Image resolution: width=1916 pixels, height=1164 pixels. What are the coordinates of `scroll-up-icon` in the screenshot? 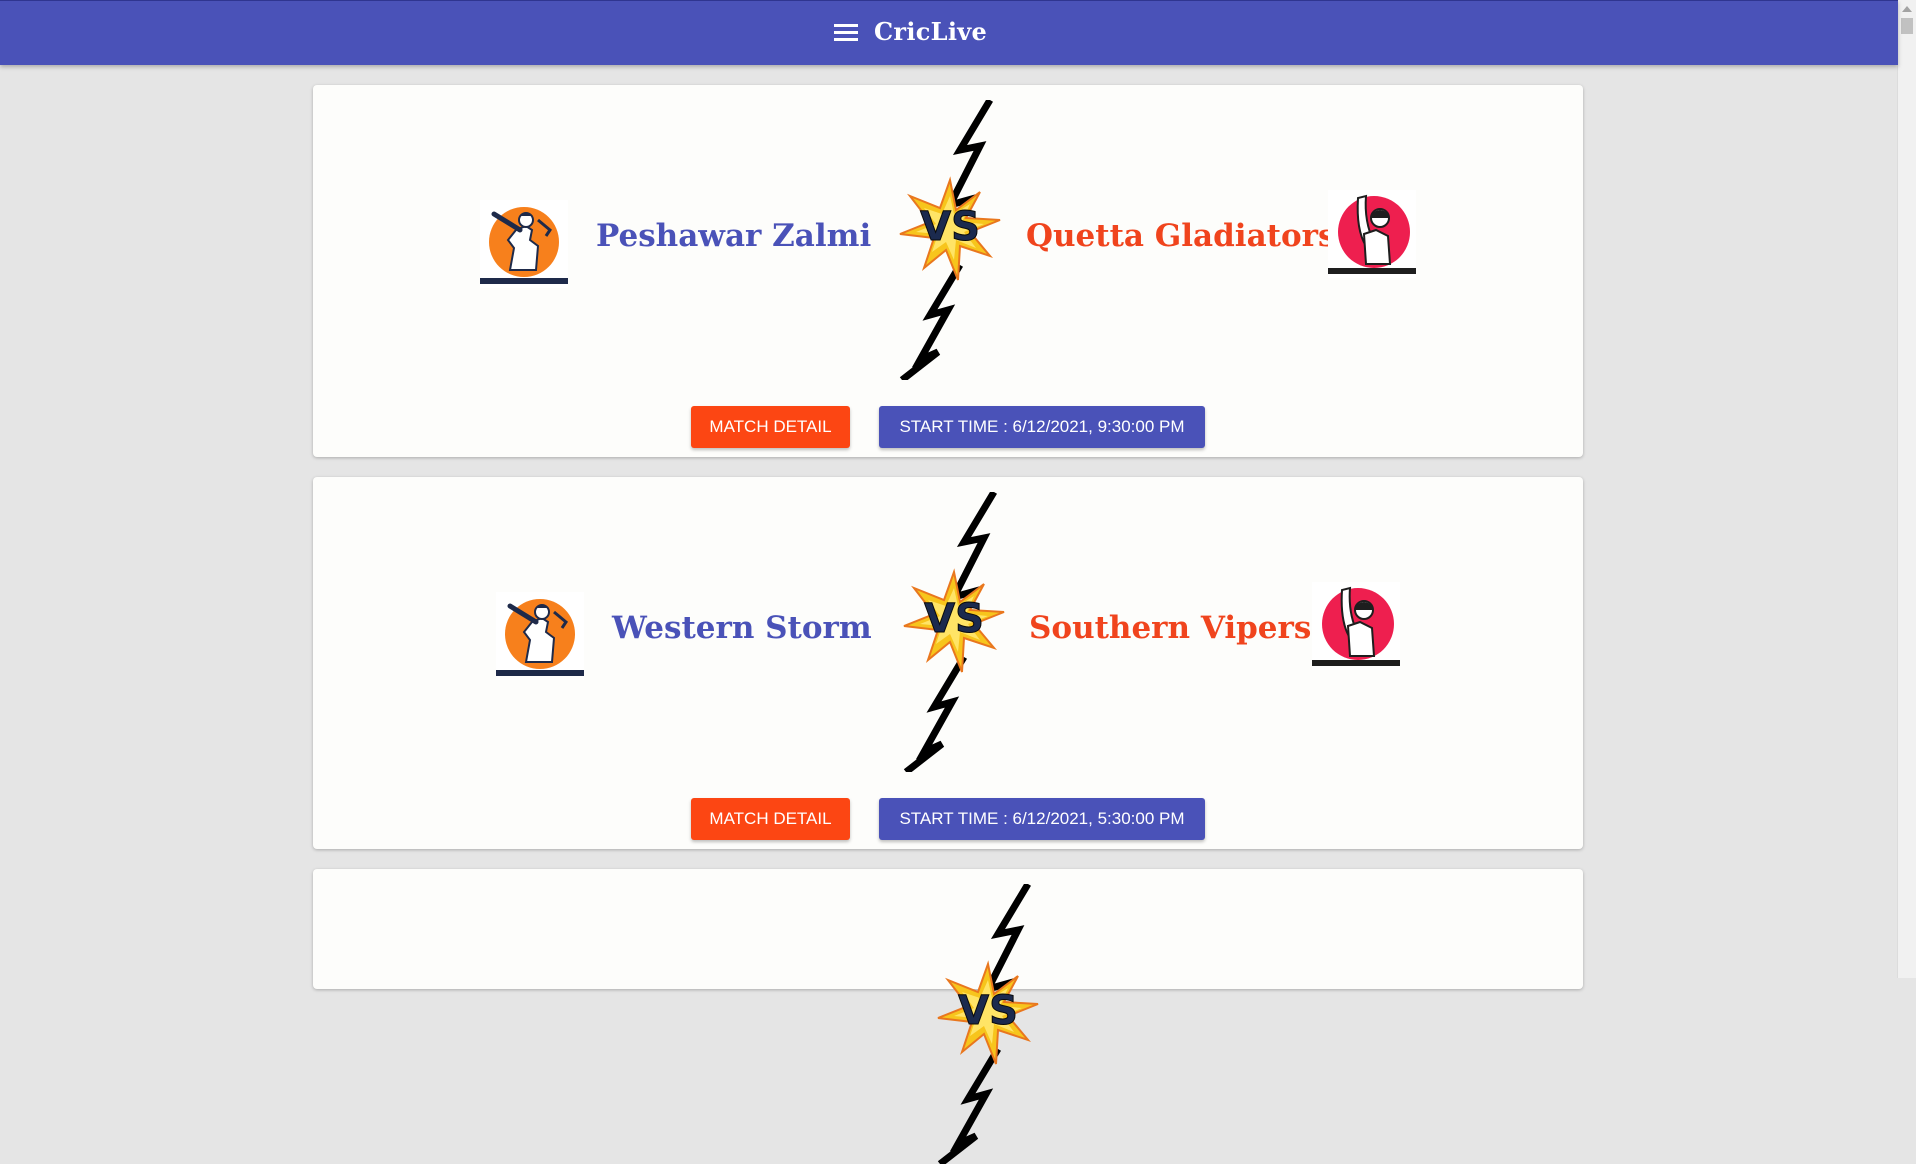 It's located at (1907, 9).